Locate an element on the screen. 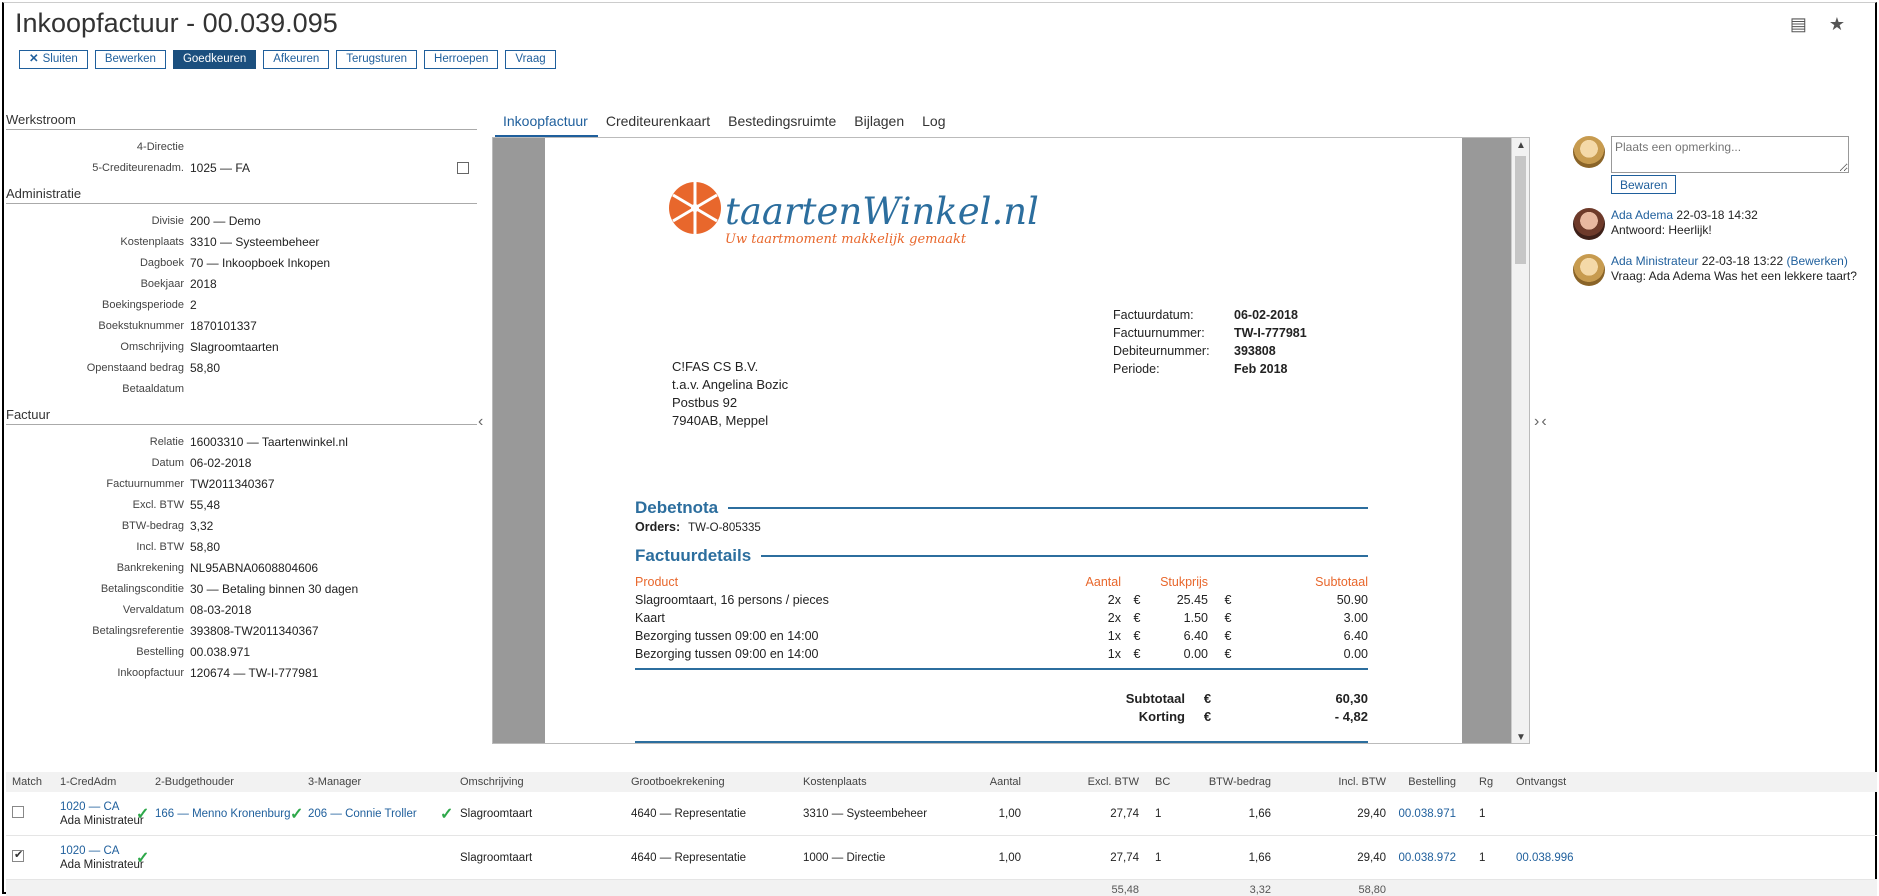 This screenshot has width=1879, height=896. edit-comment-link: (Bewerken) is located at coordinates (1816, 261).